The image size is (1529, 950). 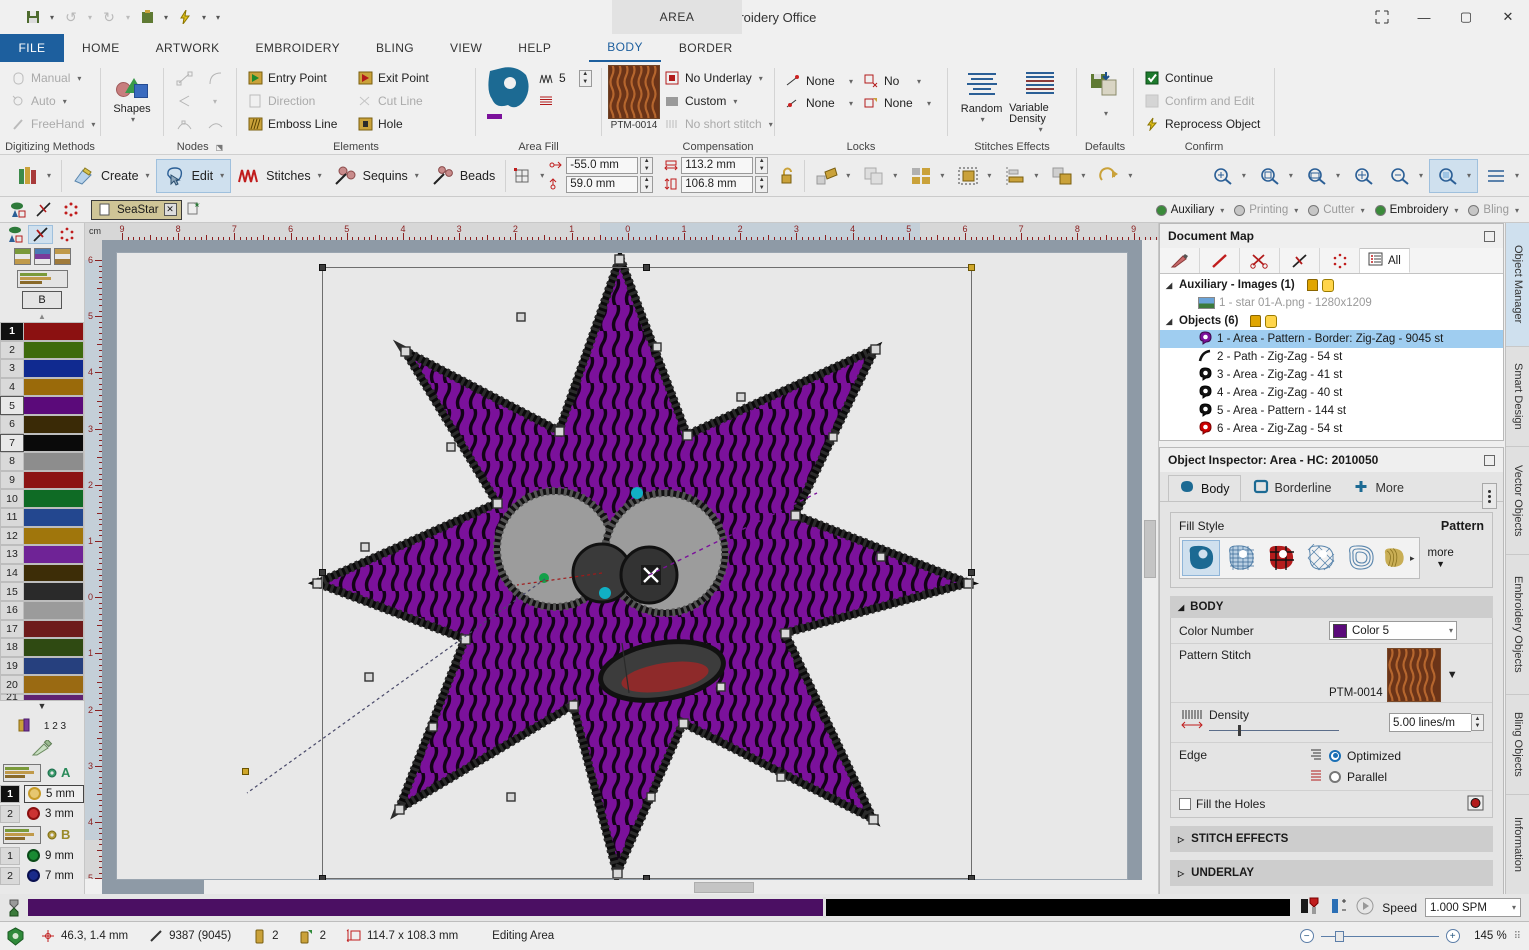 I want to click on ribbon-tab-artwork: ARTWORK, so click(x=188, y=48).